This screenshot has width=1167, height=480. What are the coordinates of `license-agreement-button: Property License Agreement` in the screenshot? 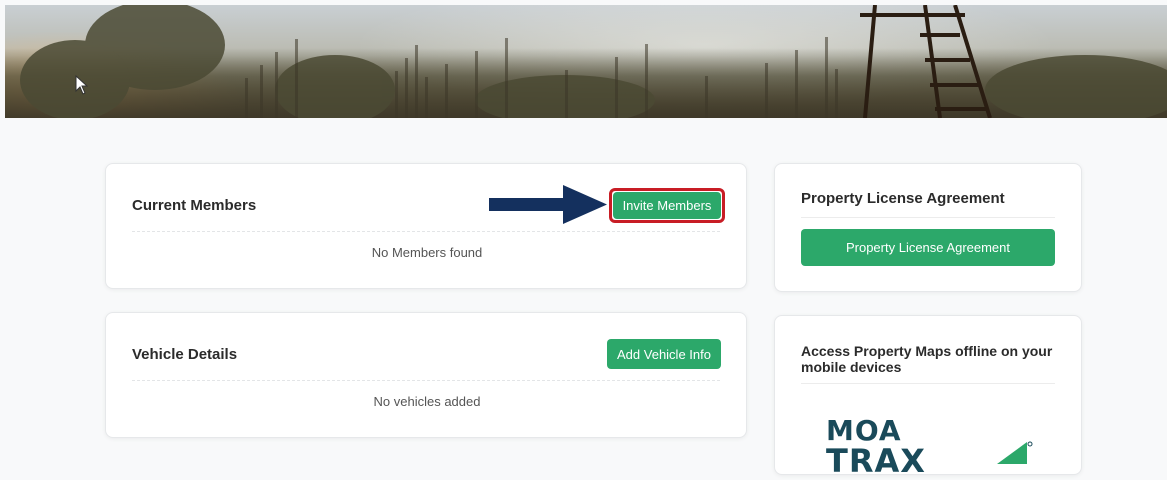 It's located at (928, 247).